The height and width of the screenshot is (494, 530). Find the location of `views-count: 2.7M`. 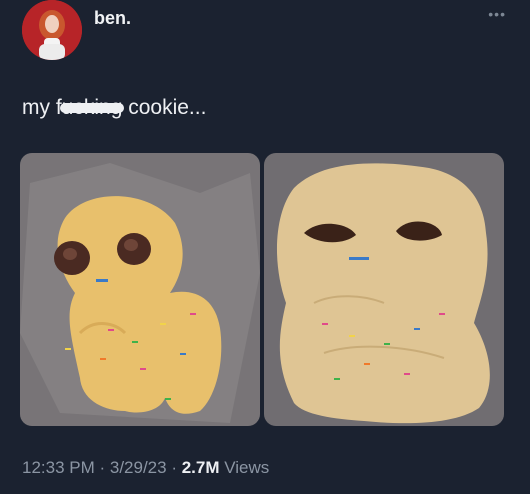

views-count: 2.7M is located at coordinates (200, 467).